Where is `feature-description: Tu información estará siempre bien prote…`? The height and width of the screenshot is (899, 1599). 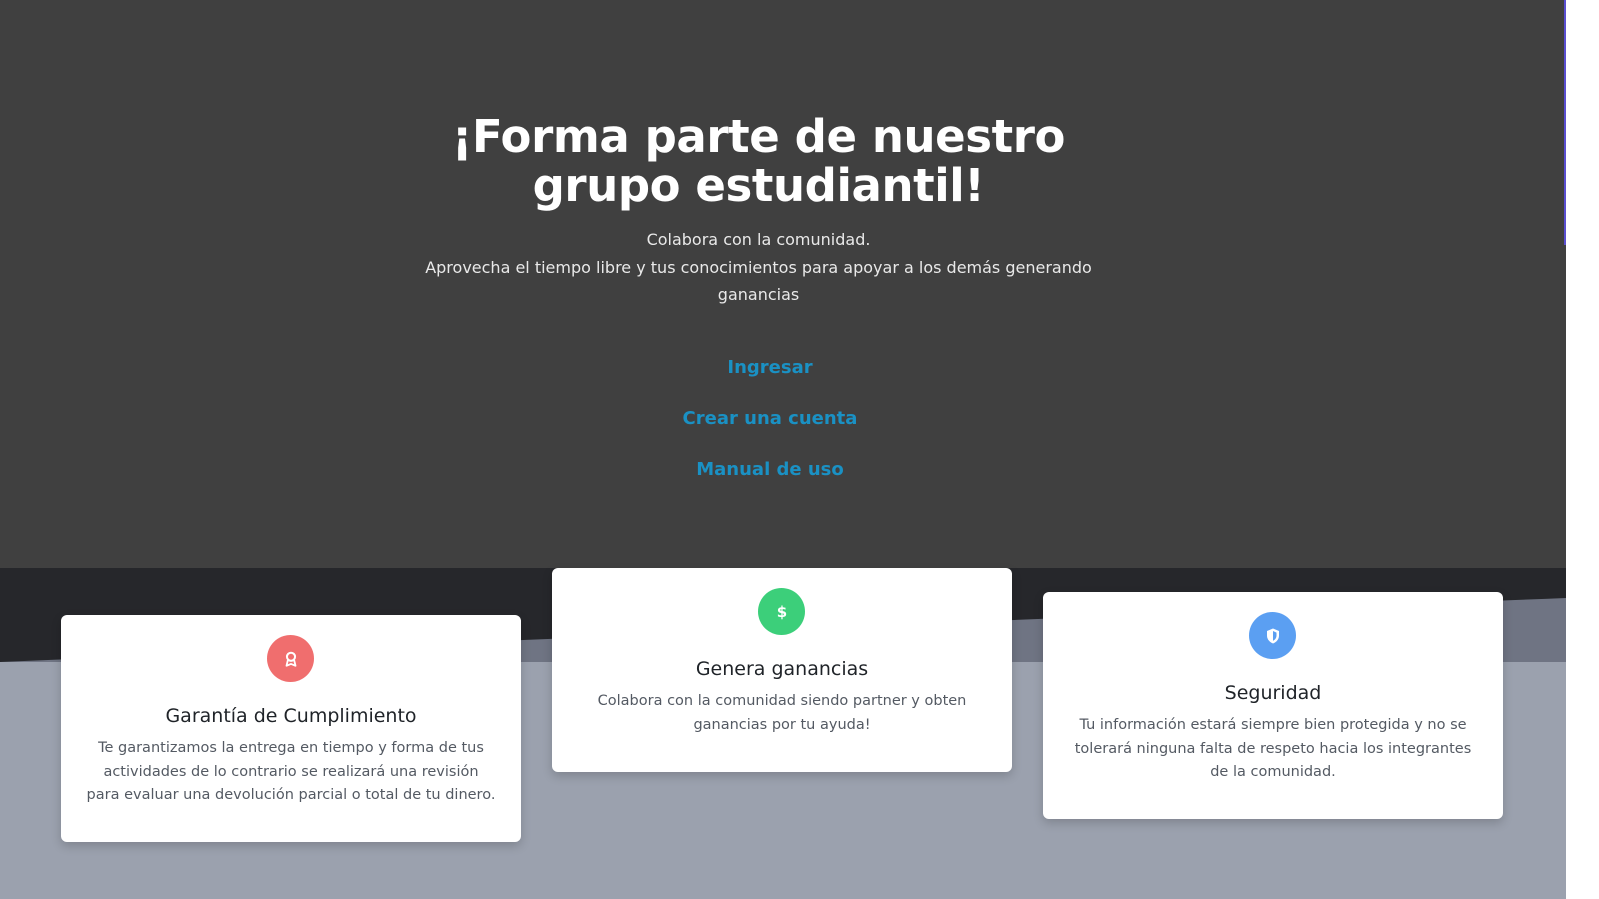 feature-description: Tu información estará siempre bien prote… is located at coordinates (1273, 748).